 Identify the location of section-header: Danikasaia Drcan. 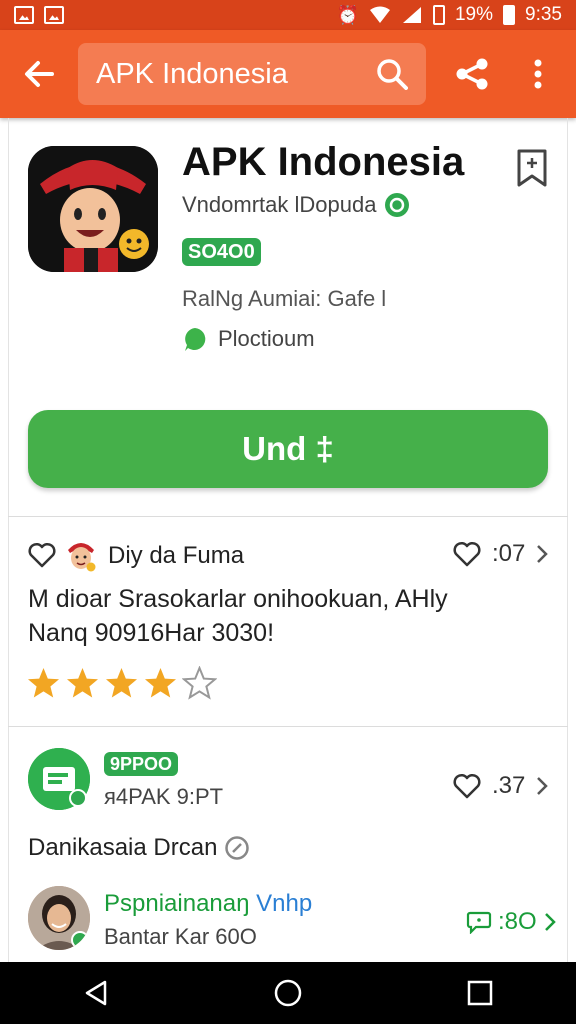
(139, 848).